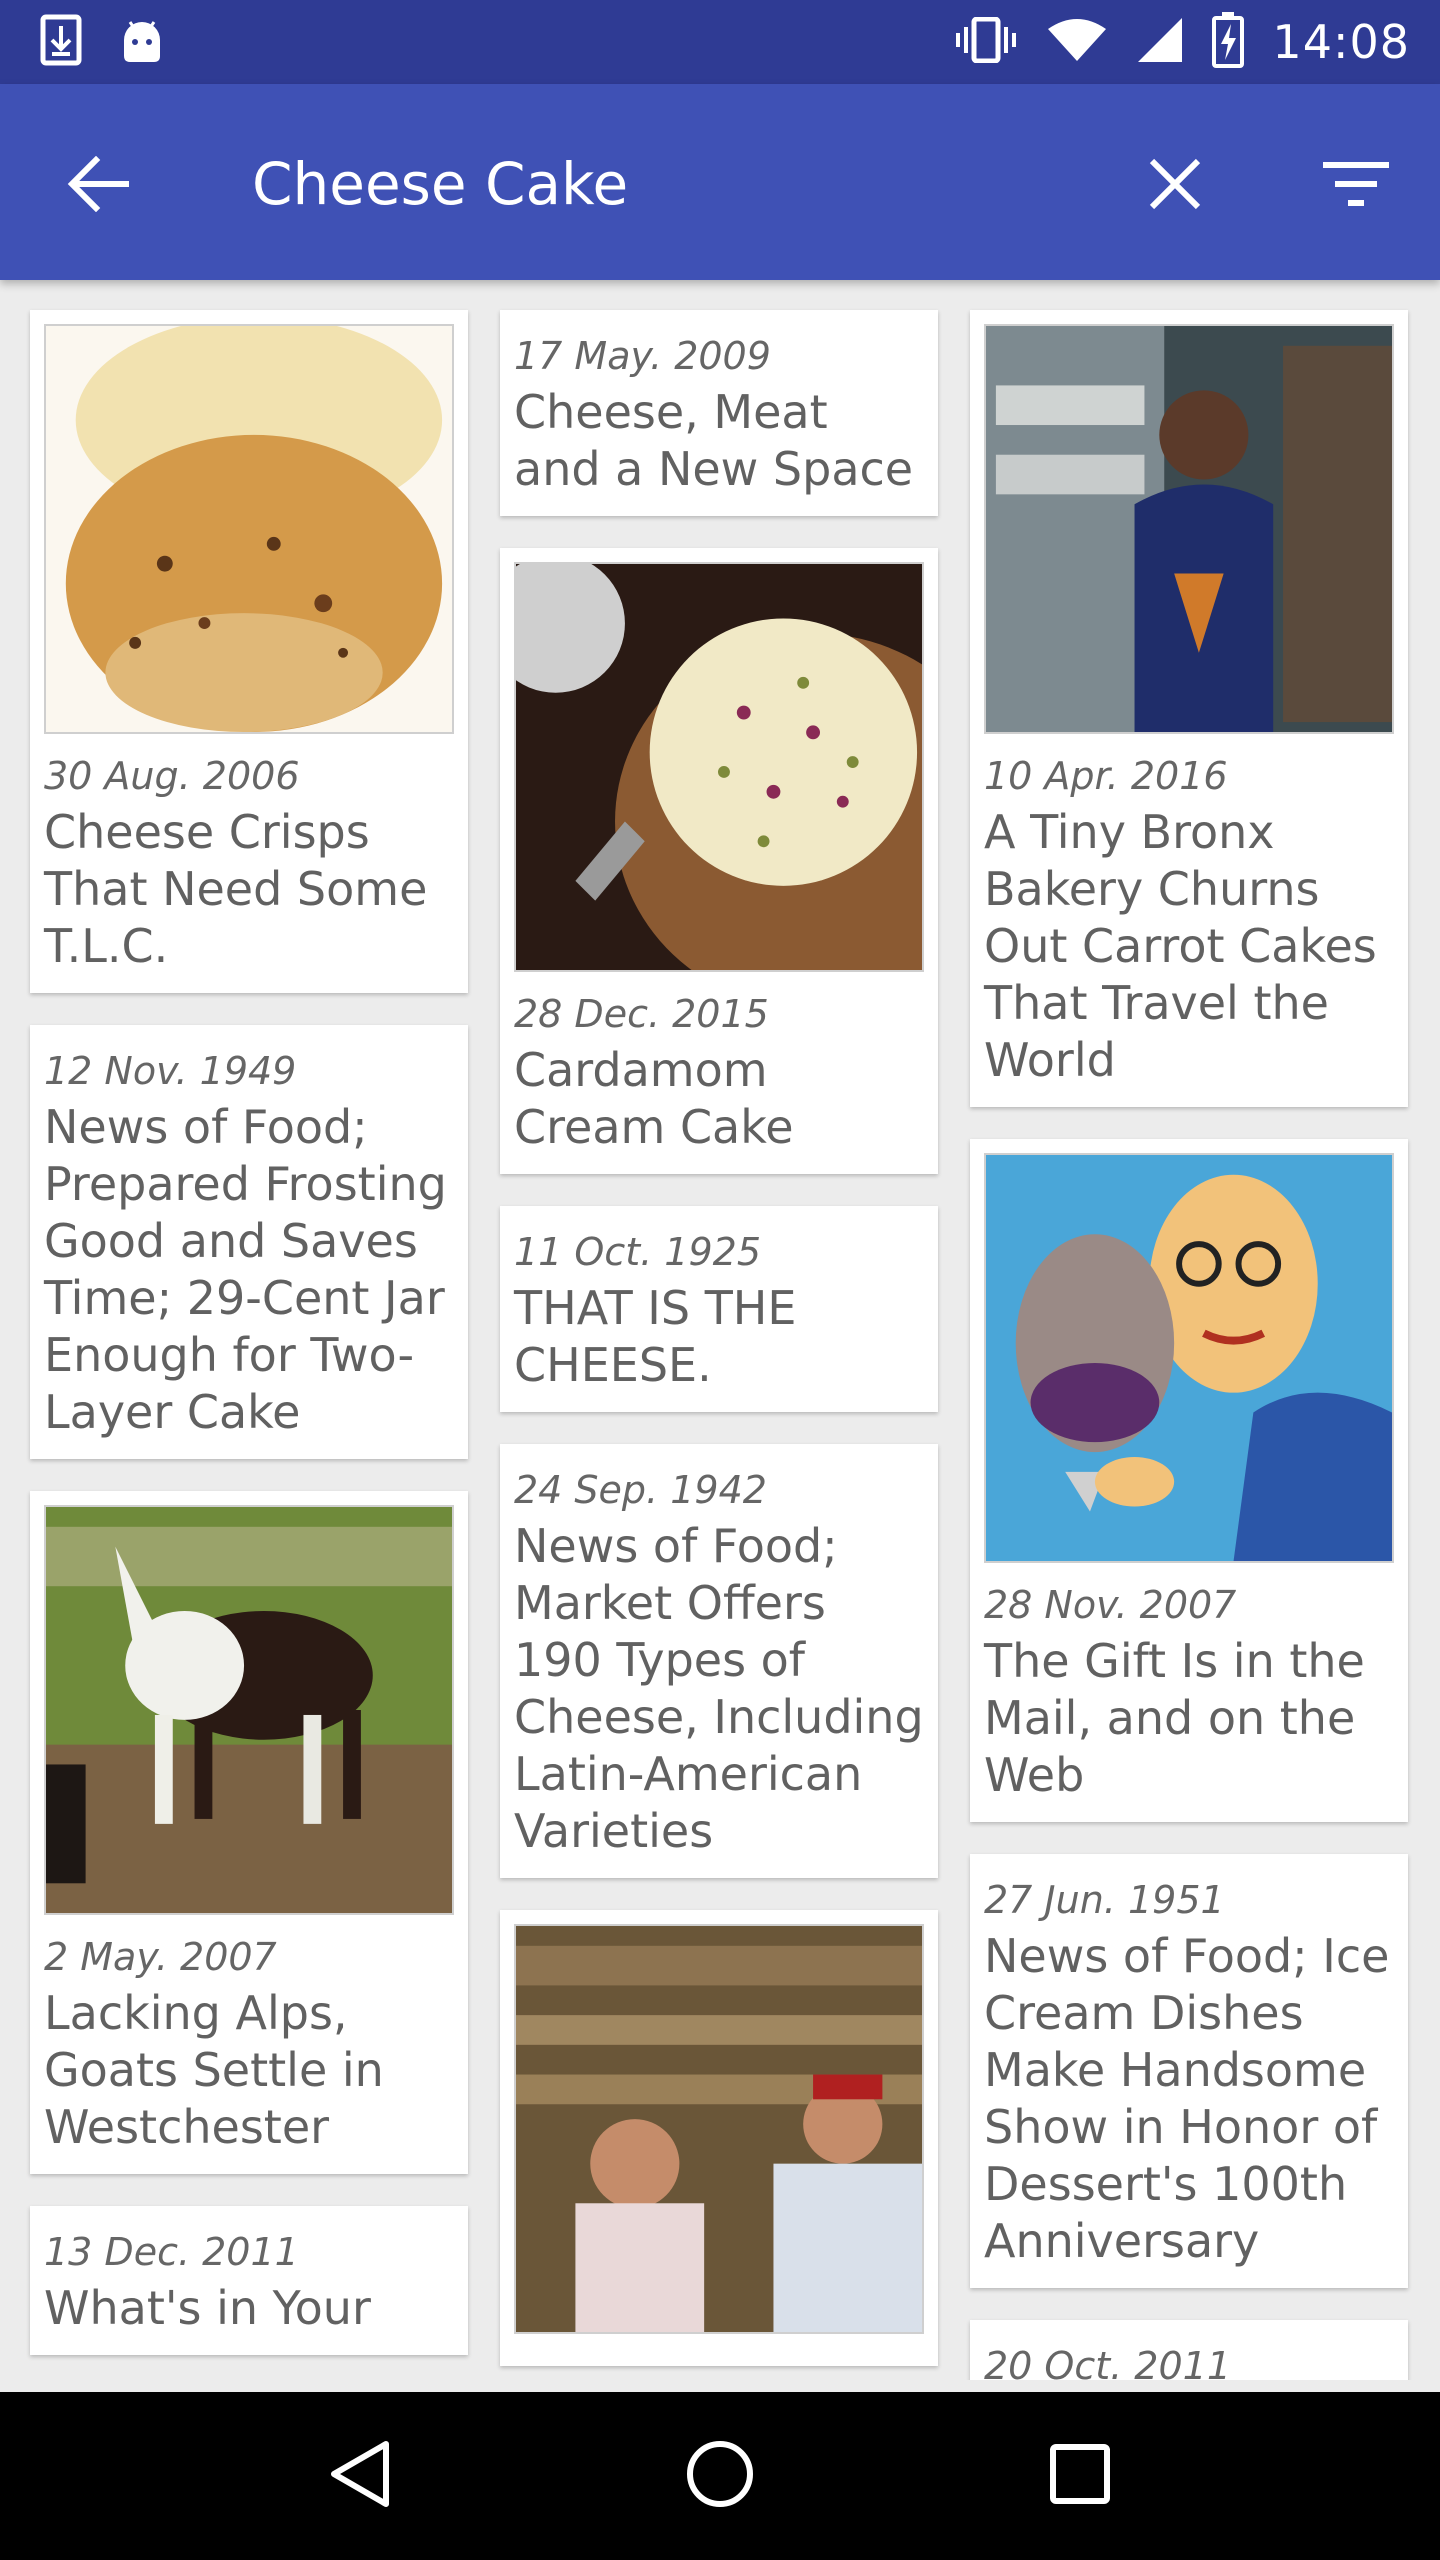 The width and height of the screenshot is (1440, 2560). I want to click on article-title: Cardamom Cream Cake, so click(654, 1098).